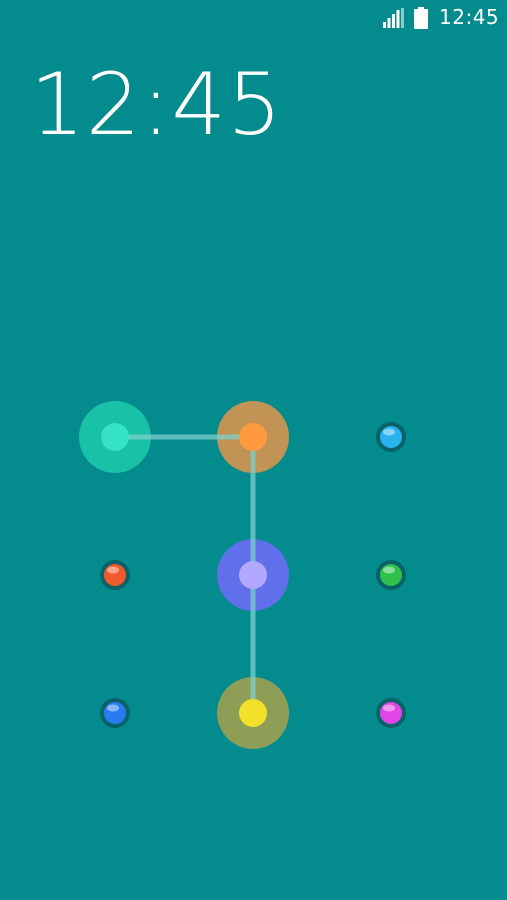  Describe the element at coordinates (421, 18) in the screenshot. I see `battery-icon` at that location.